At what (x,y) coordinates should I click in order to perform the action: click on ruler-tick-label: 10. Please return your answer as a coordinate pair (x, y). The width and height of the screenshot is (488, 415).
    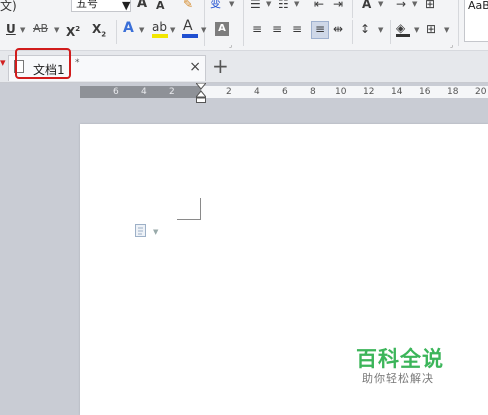
    Looking at the image, I should click on (341, 92).